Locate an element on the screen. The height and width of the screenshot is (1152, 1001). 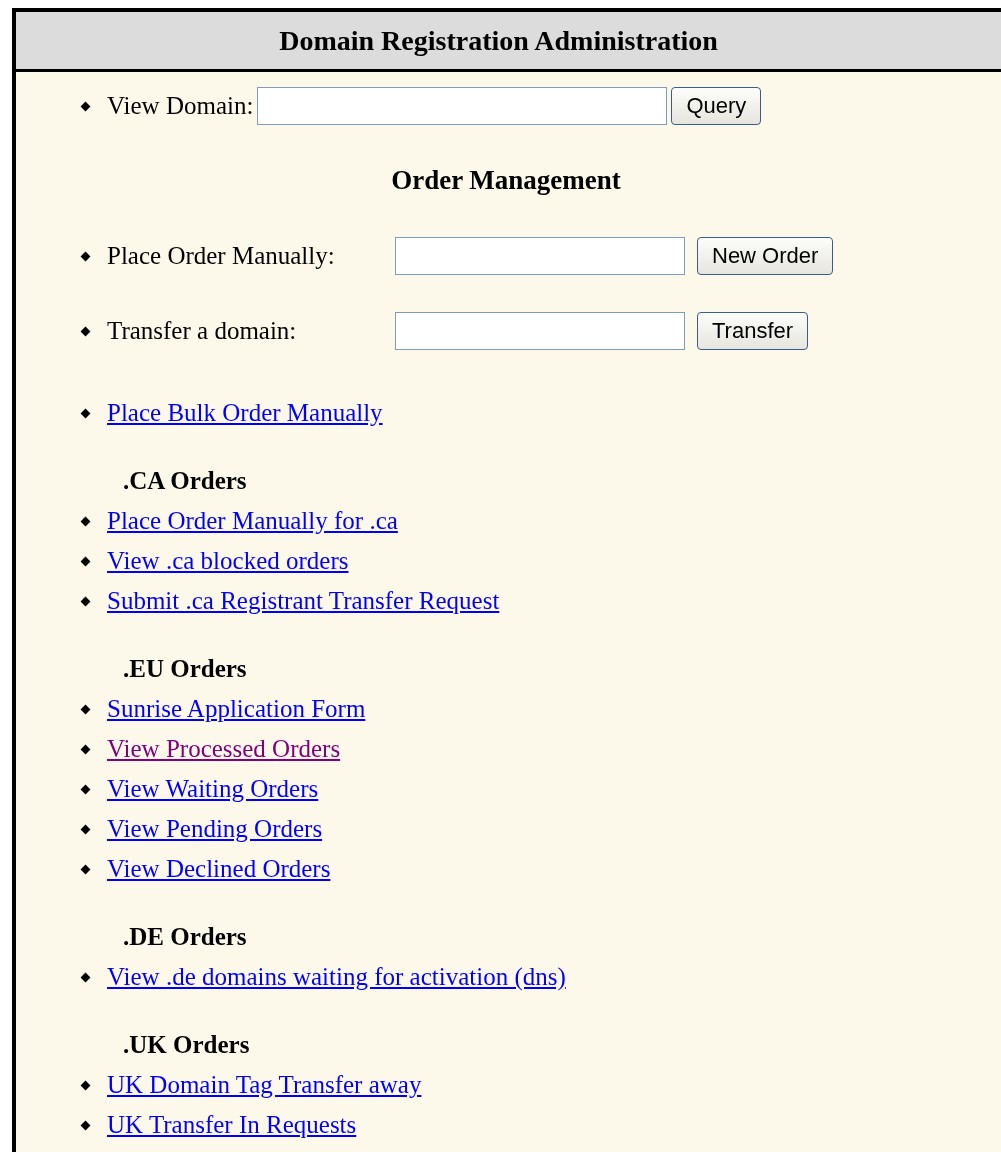
field-label: Transfer a domain: is located at coordinates (202, 331).